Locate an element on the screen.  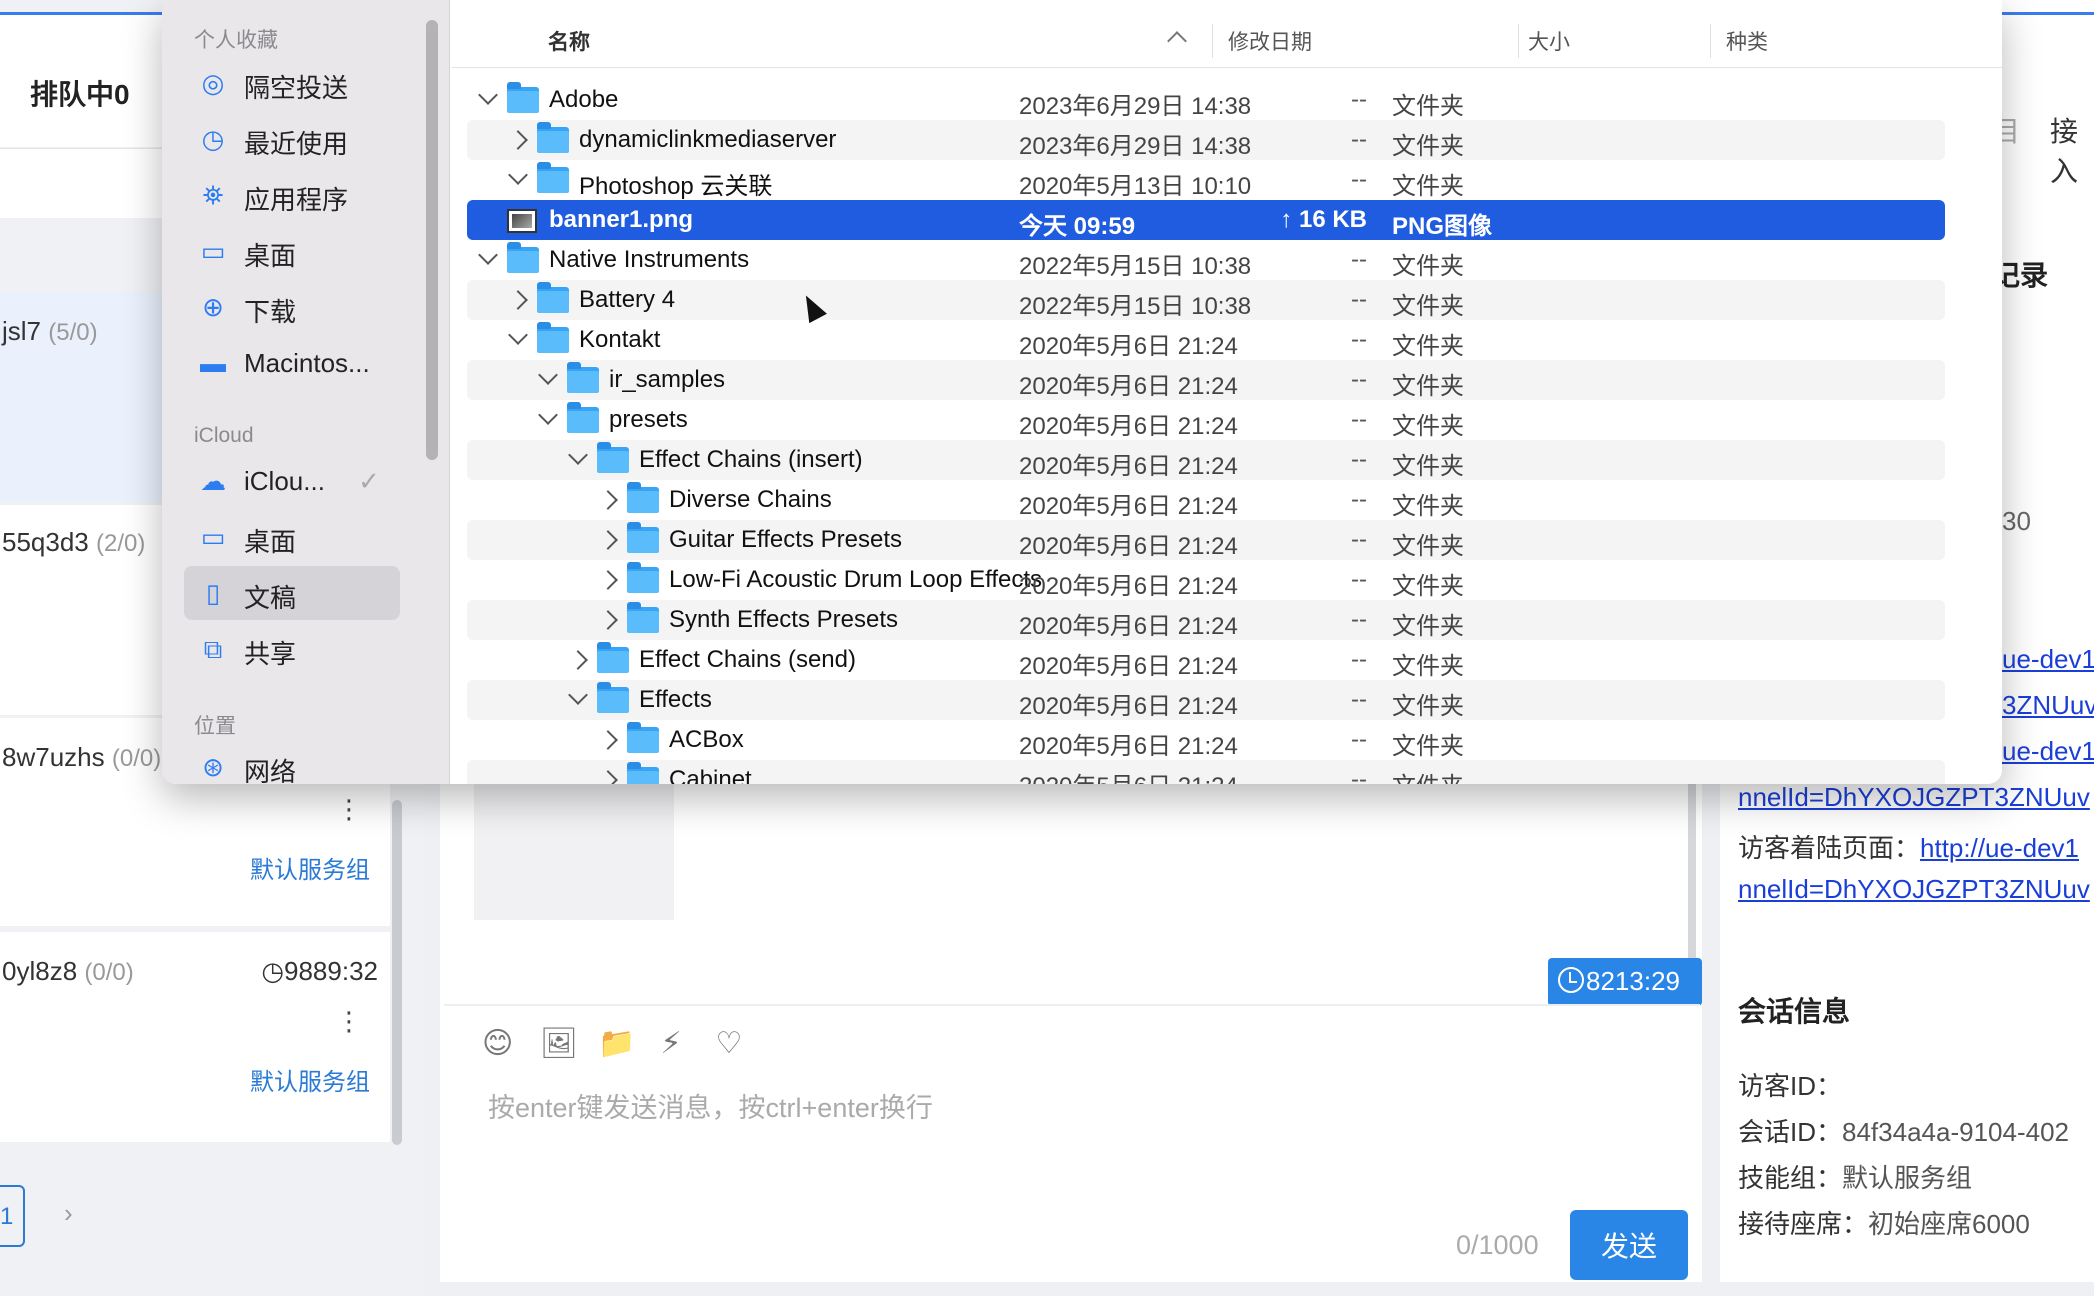
visitor-name: 8w7uzhs (0/0) is located at coordinates (82, 757).